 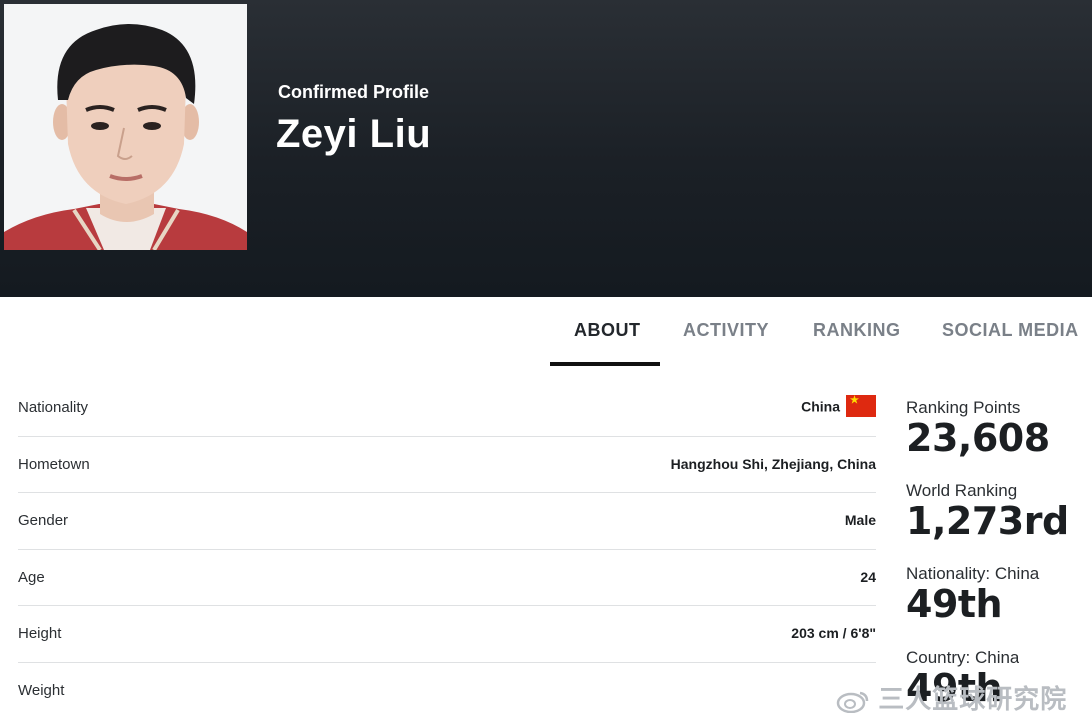 I want to click on profile-tabs: ABOUT ACTIVITY RANKING SOCIAL MEDIA, so click(x=546, y=343).